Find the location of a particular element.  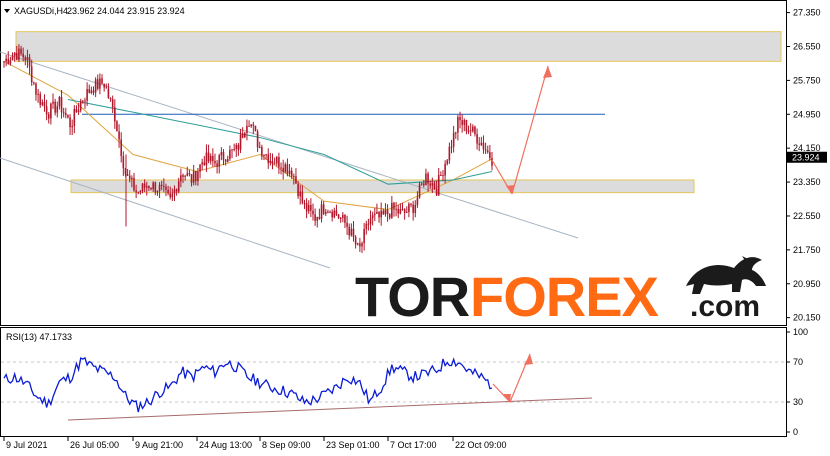

time-tick-label: 22 Oct 09:00 is located at coordinates (481, 445).